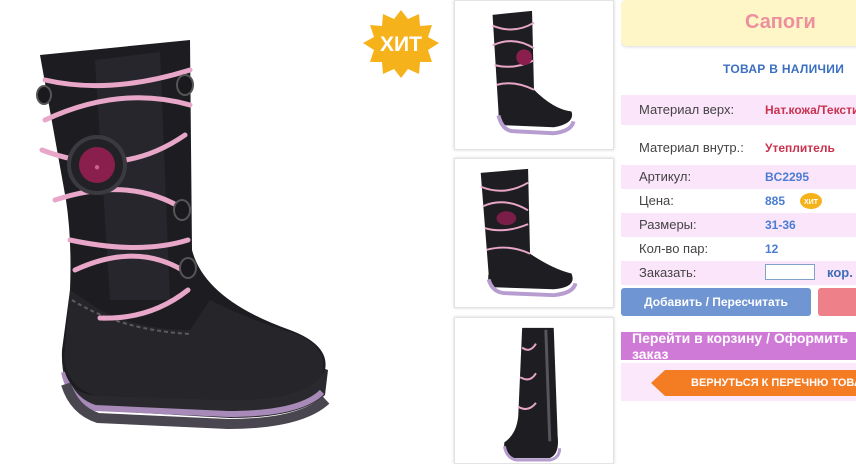 The image size is (856, 464). Describe the element at coordinates (772, 249) in the screenshot. I see `row-value: 12` at that location.